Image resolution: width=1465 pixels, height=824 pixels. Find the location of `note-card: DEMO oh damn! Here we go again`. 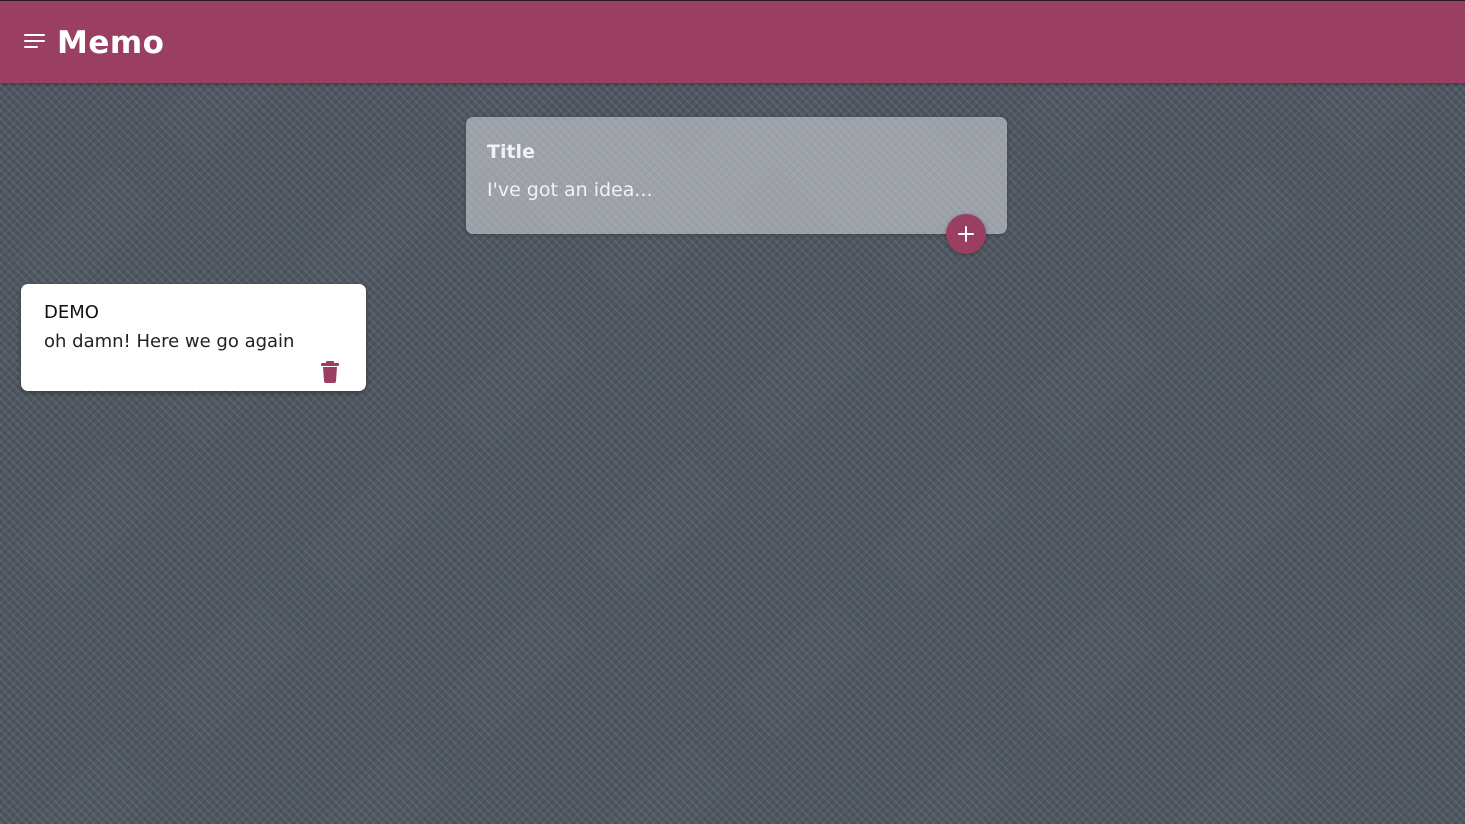

note-card: DEMO oh damn! Here we go again is located at coordinates (193, 337).